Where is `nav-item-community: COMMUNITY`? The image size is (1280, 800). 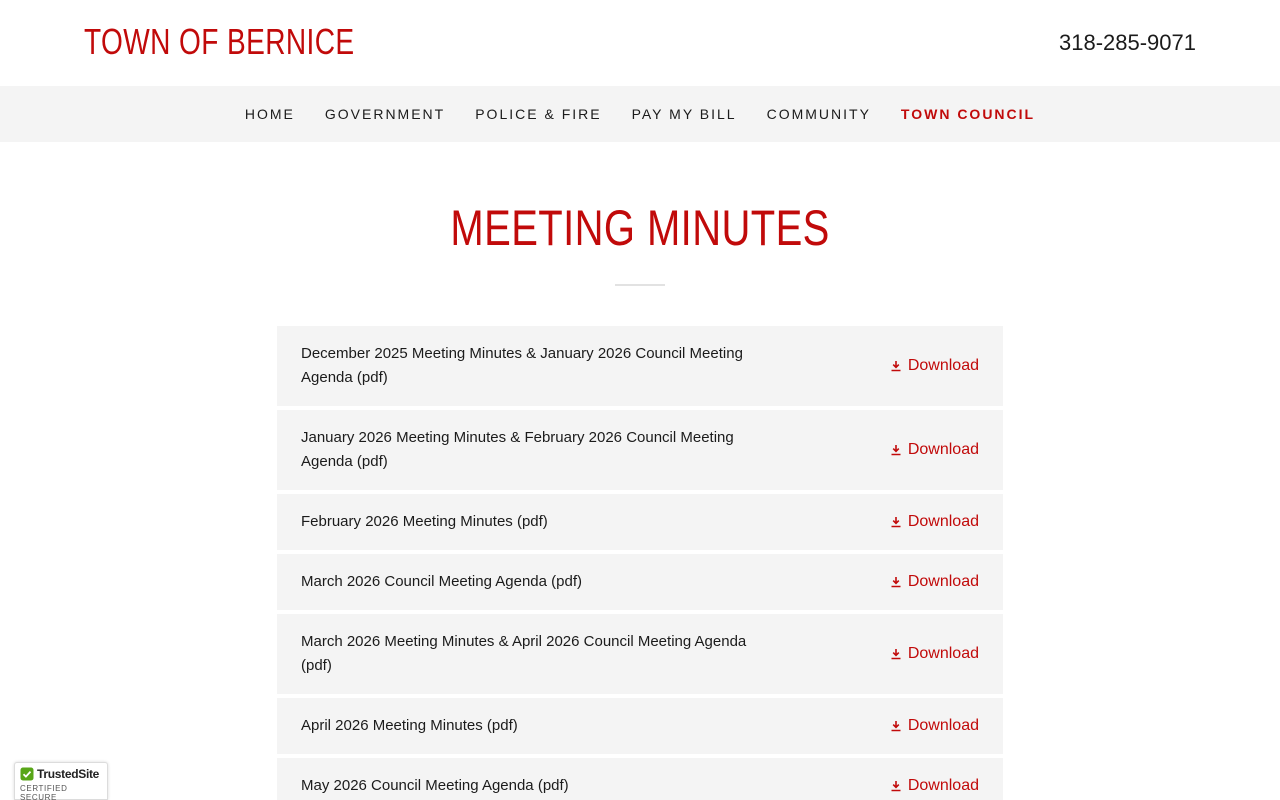
nav-item-community: COMMUNITY is located at coordinates (819, 114).